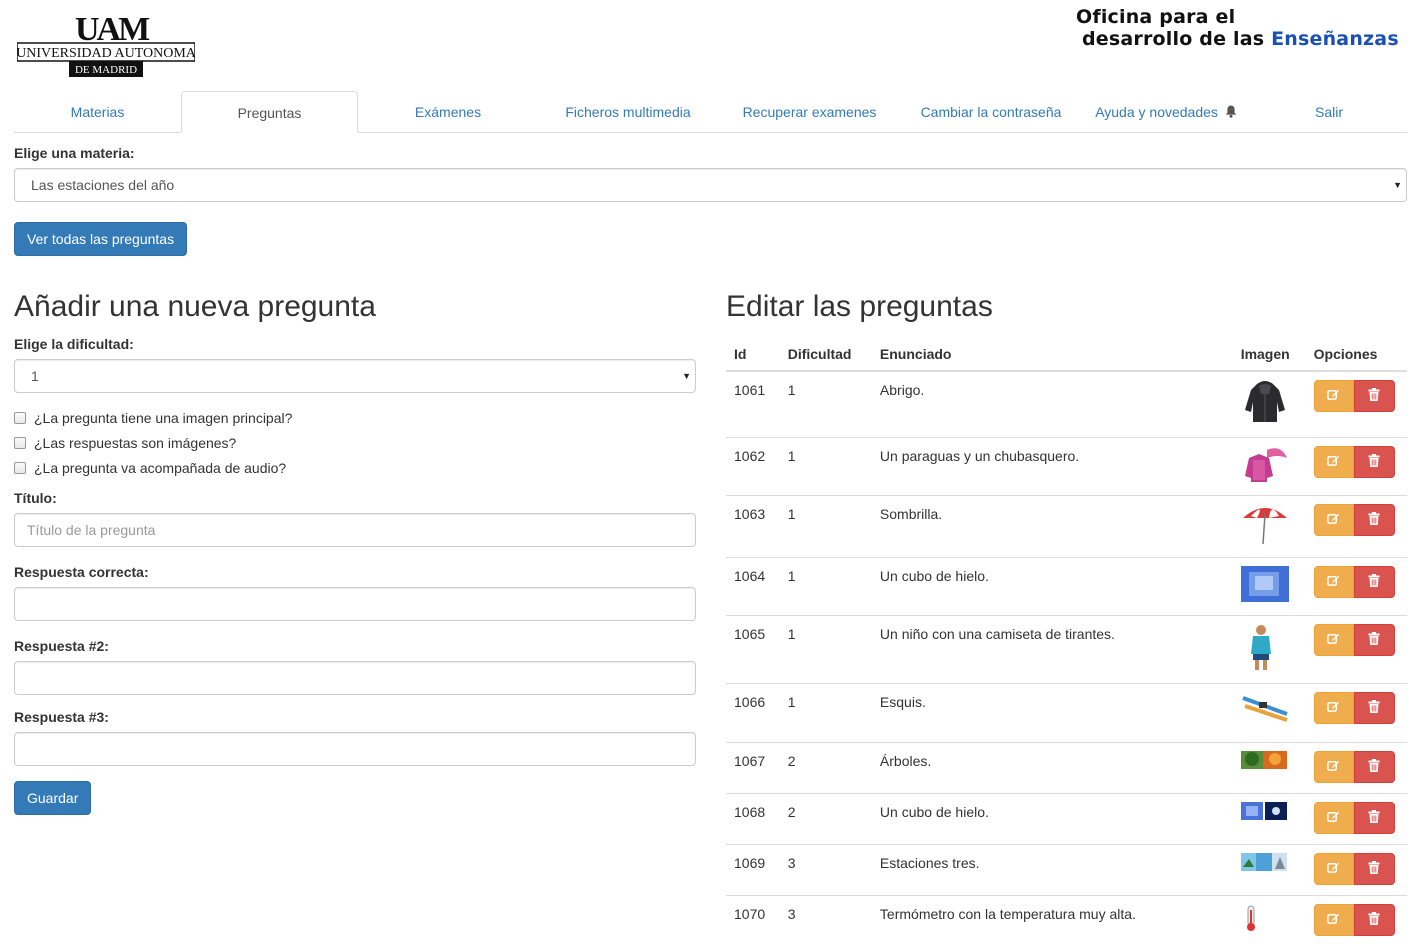 Image resolution: width=1419 pixels, height=947 pixels. What do you see at coordinates (35, 498) in the screenshot?
I see `title-label: Título:` at bounding box center [35, 498].